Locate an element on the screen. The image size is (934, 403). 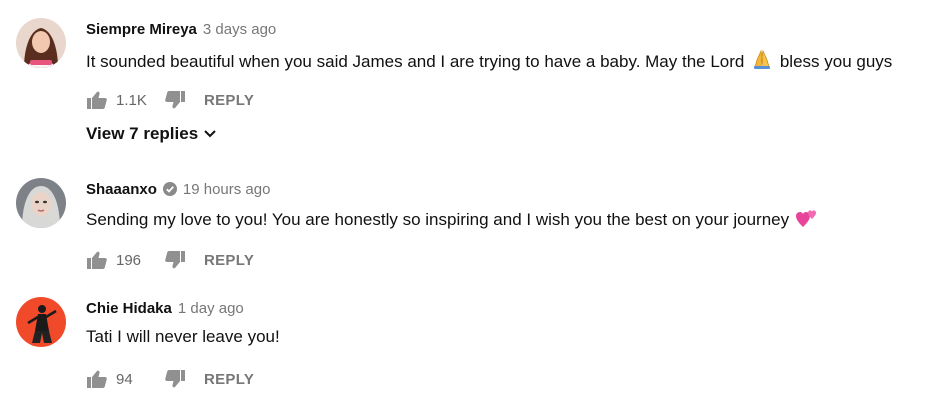
view-replies-button: View 7 replies is located at coordinates (151, 134).